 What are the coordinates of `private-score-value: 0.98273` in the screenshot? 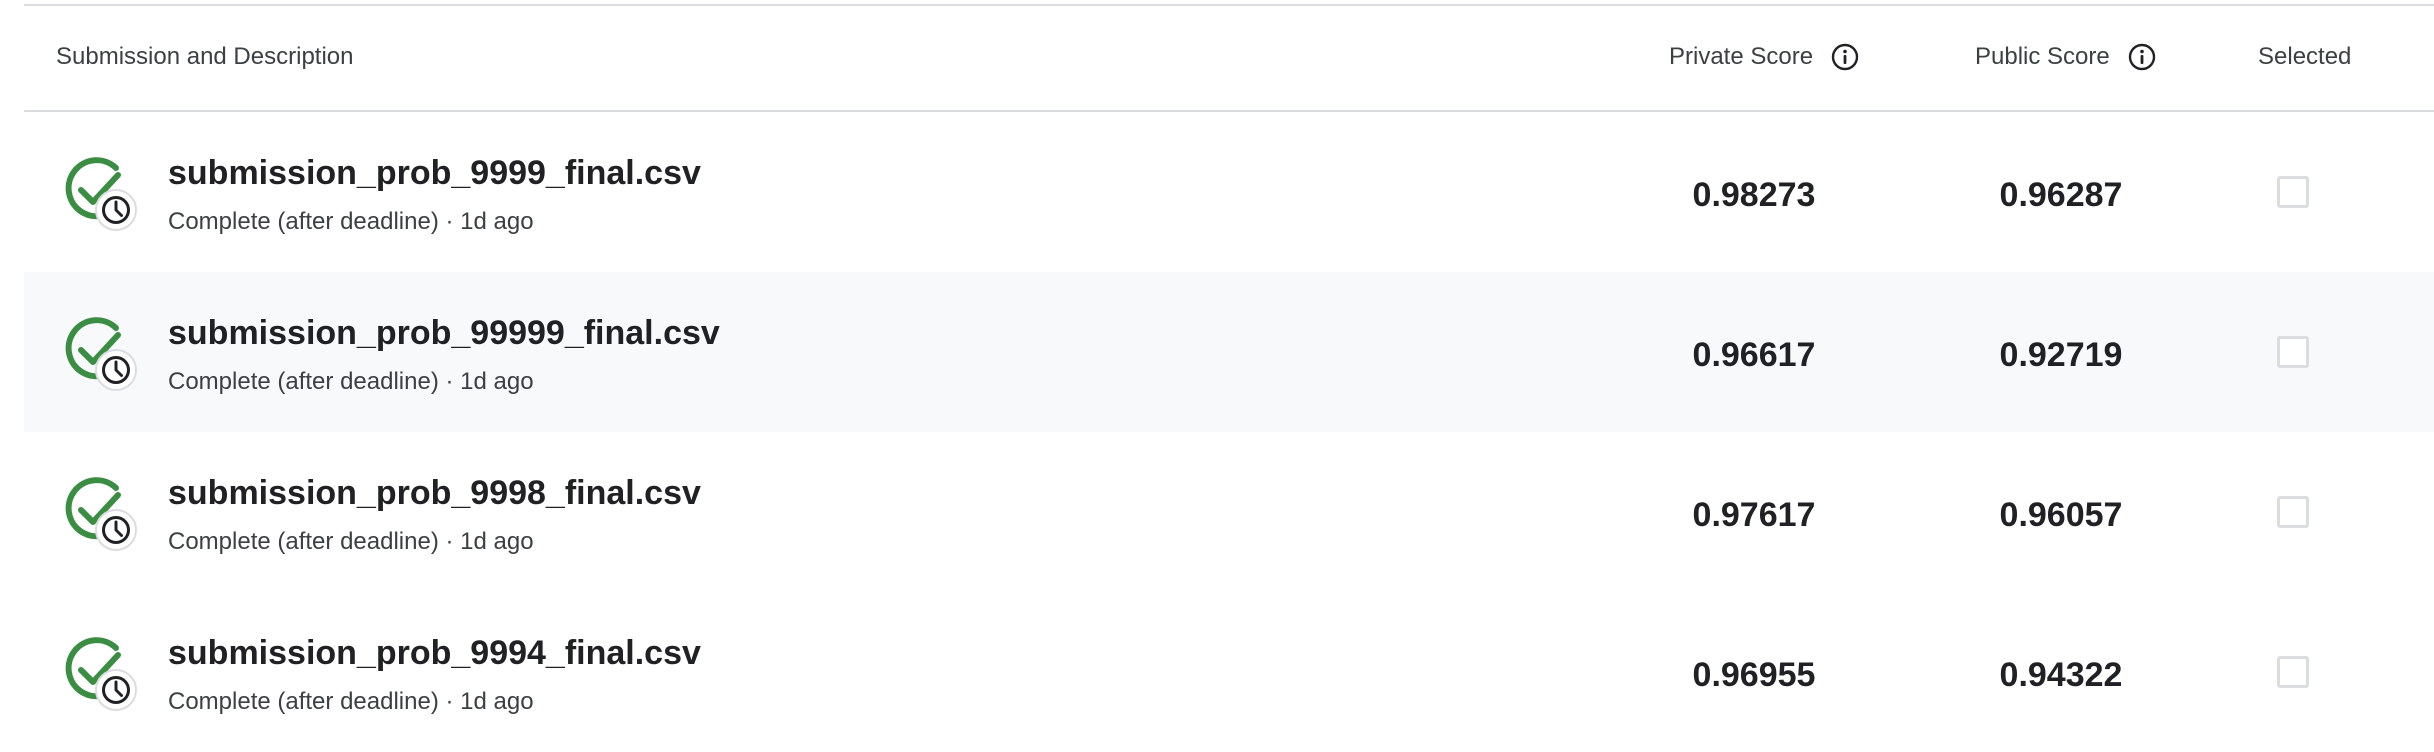 It's located at (1754, 195).